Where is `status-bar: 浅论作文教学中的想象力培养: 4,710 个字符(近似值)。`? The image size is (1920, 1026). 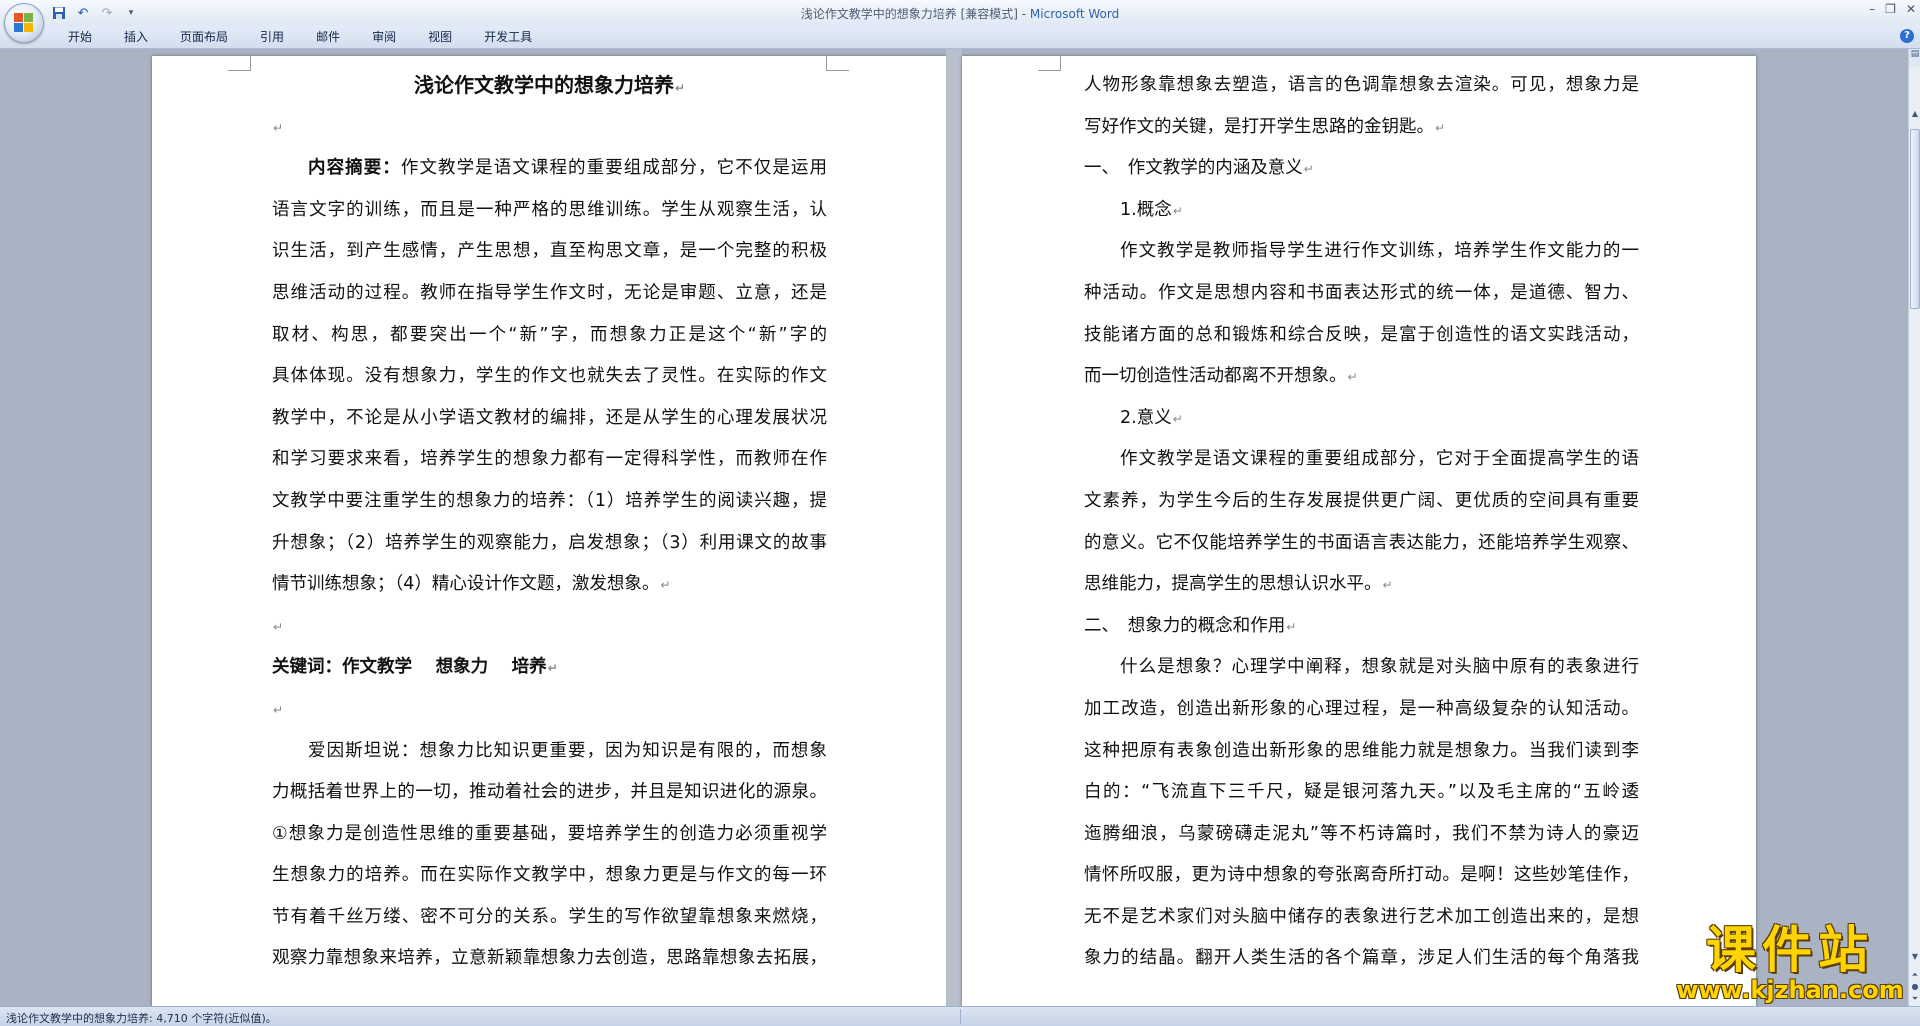
status-bar: 浅论作文教学中的想象力培养: 4,710 个字符(近似值)。 is located at coordinates (960, 1016).